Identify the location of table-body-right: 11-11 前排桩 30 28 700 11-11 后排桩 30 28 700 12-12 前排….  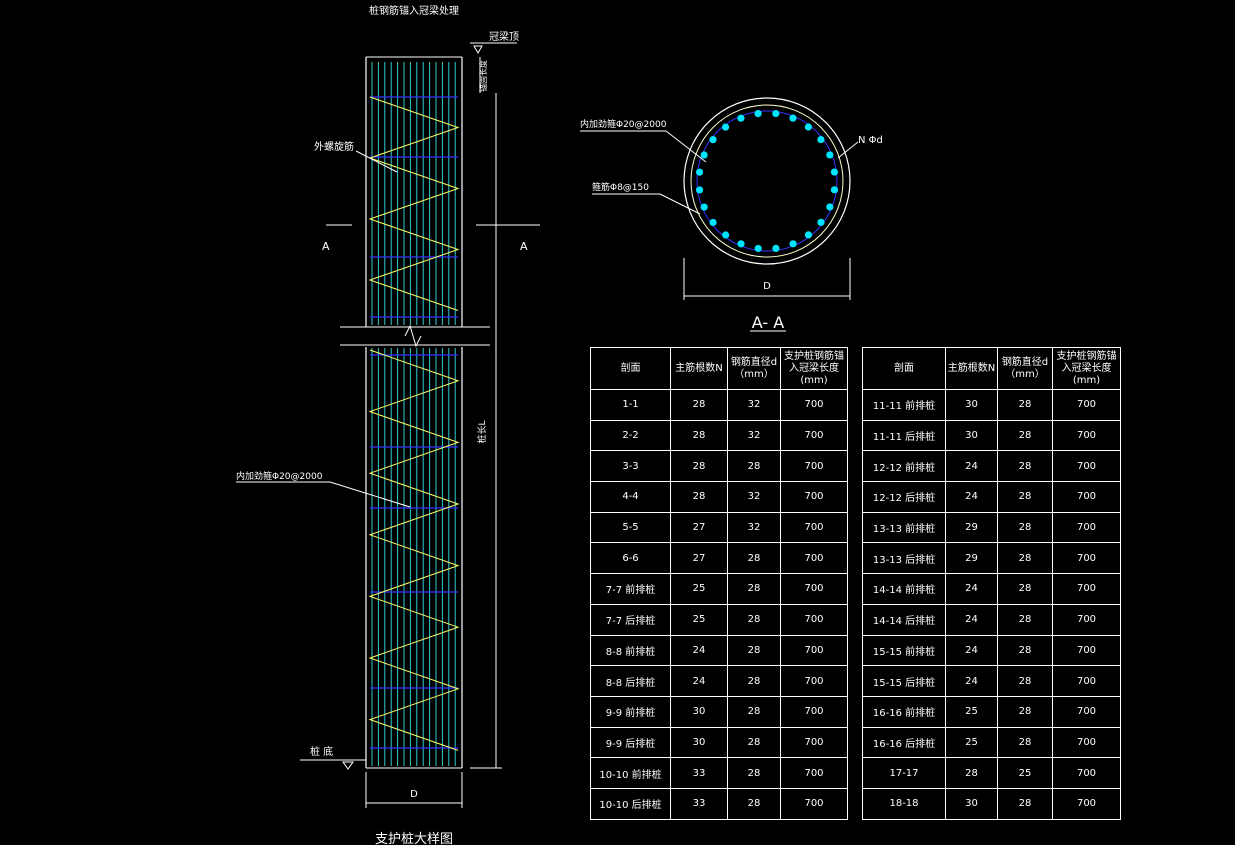
(991, 604).